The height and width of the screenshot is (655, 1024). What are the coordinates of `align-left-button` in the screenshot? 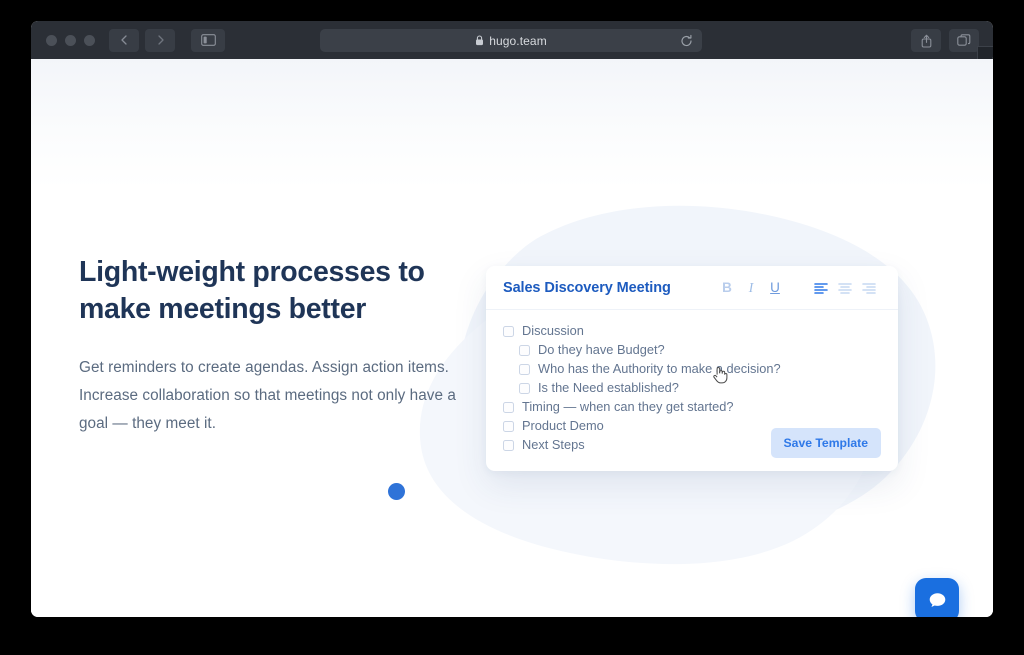 It's located at (821, 288).